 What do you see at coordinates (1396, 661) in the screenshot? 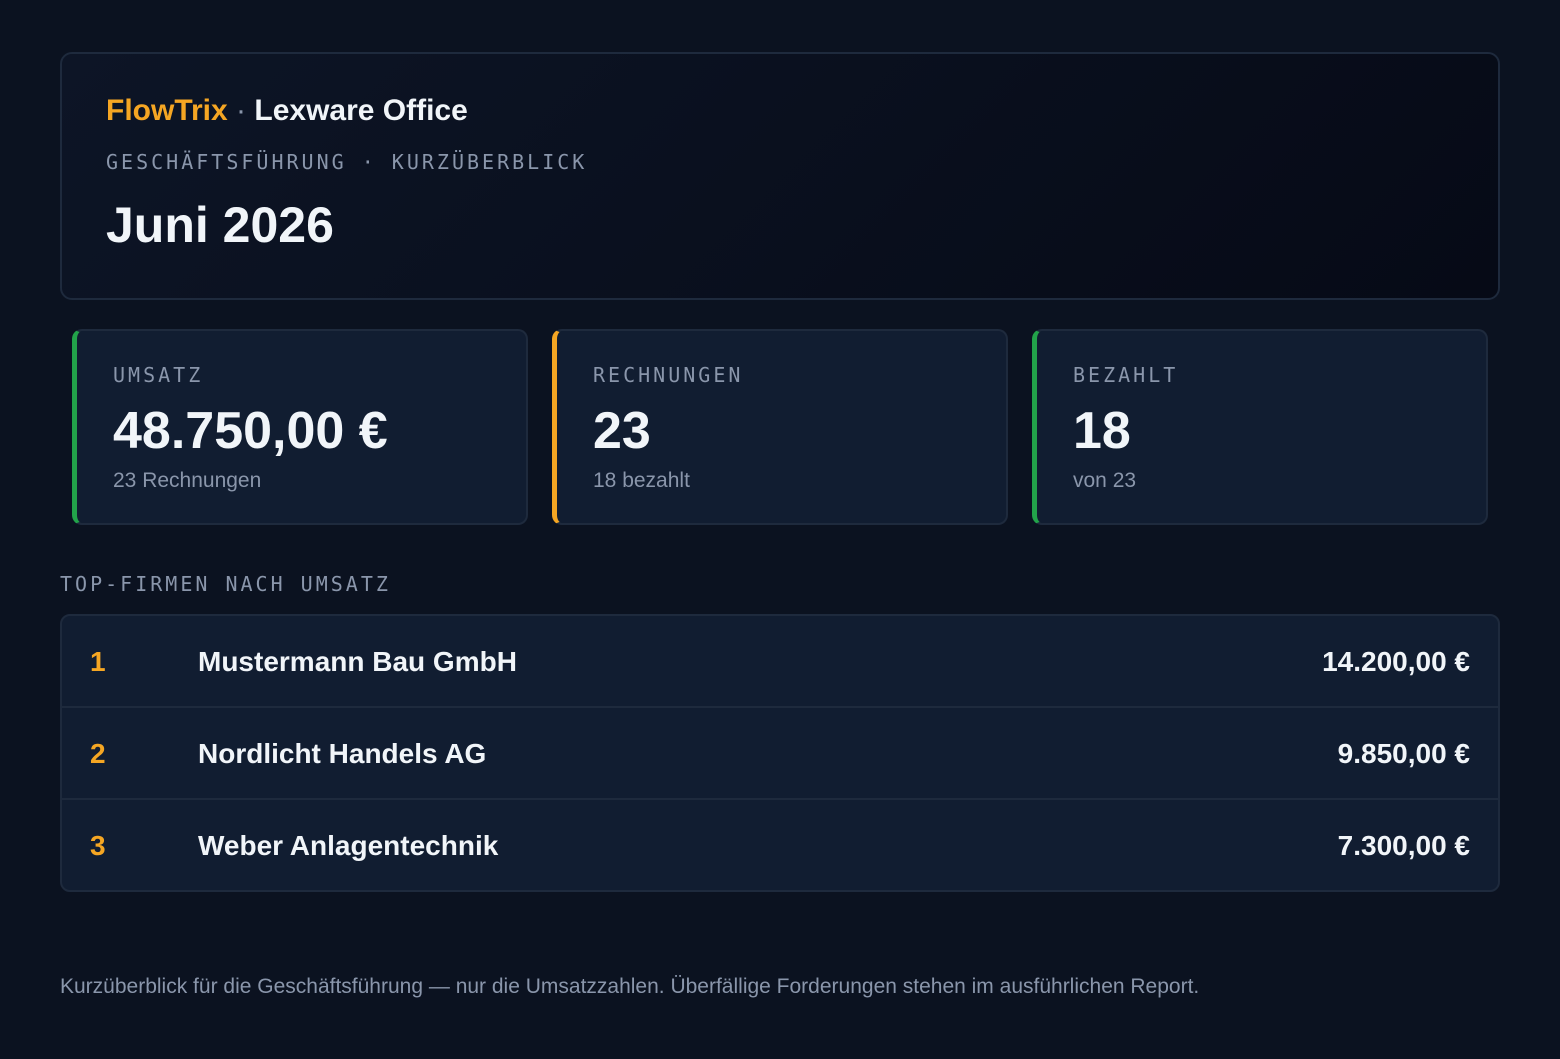
I see `revenue-amount: 14.200,00 €` at bounding box center [1396, 661].